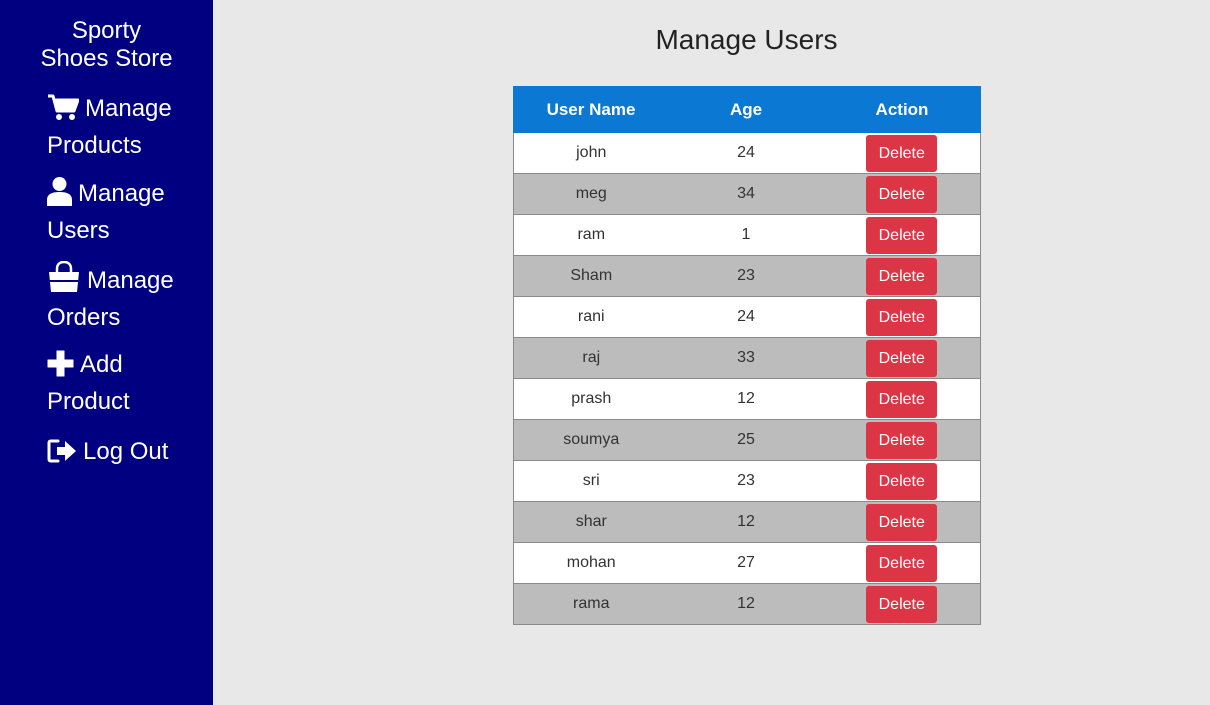 This screenshot has width=1210, height=705. I want to click on nav-log-out-label: Log Out, so click(126, 451).